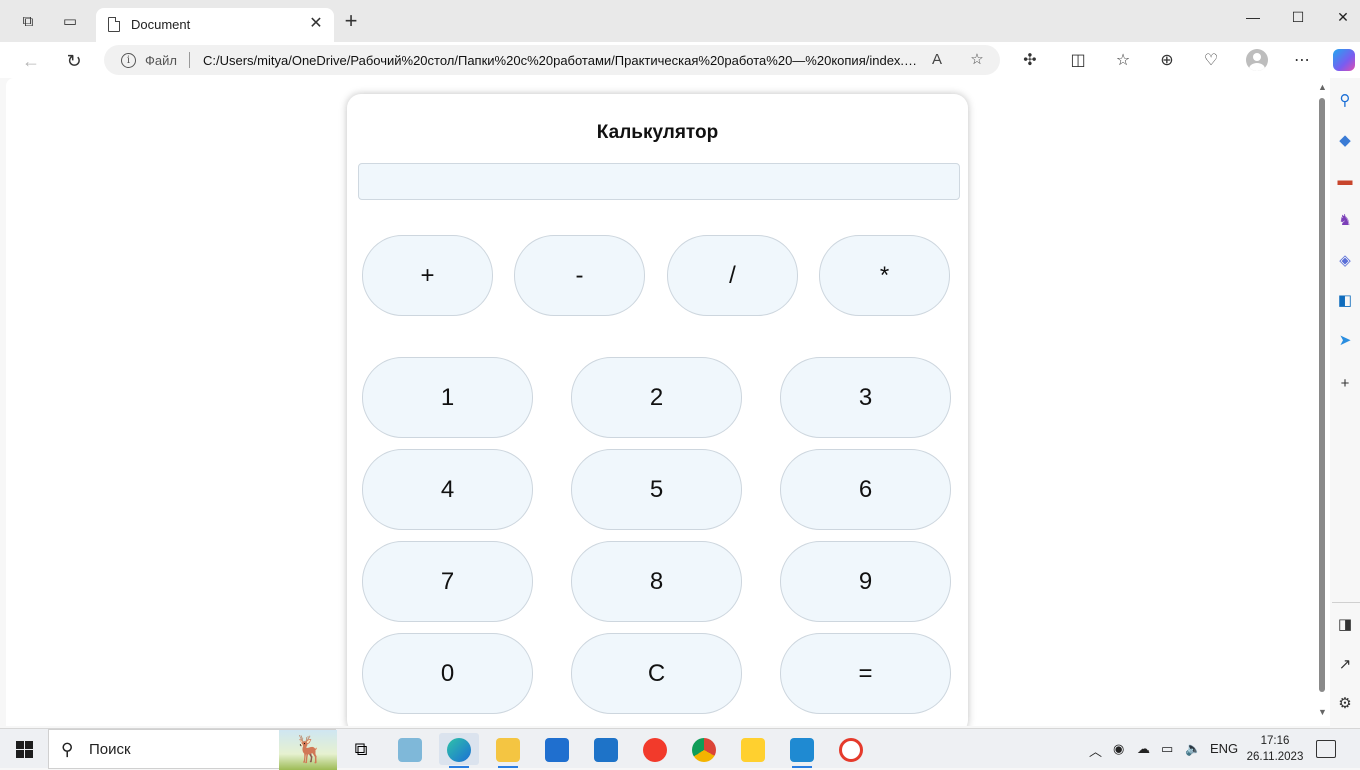 The width and height of the screenshot is (1360, 770). Describe the element at coordinates (680, 749) in the screenshot. I see `windows-taskbar: ⚲ Поиск ⧉ ︿ ◉ ☁ ▭ 🔈 ENG 17:16 26.11.2023` at that location.